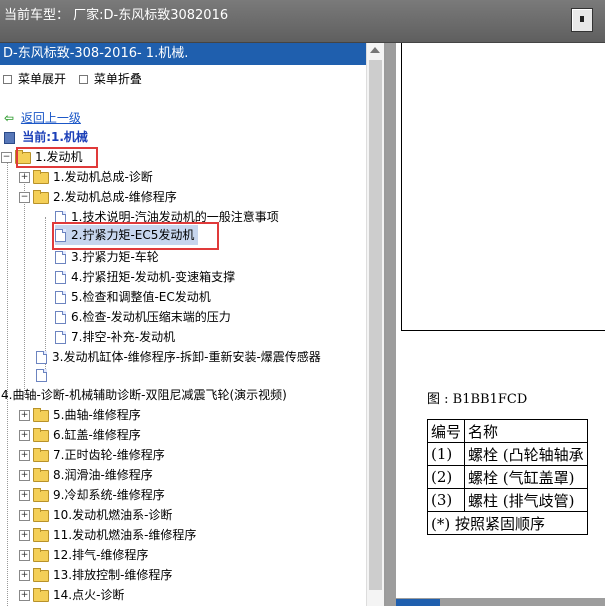  I want to click on legend-row: (1) 螺栓 (凸轮轴轴承, so click(507, 454).